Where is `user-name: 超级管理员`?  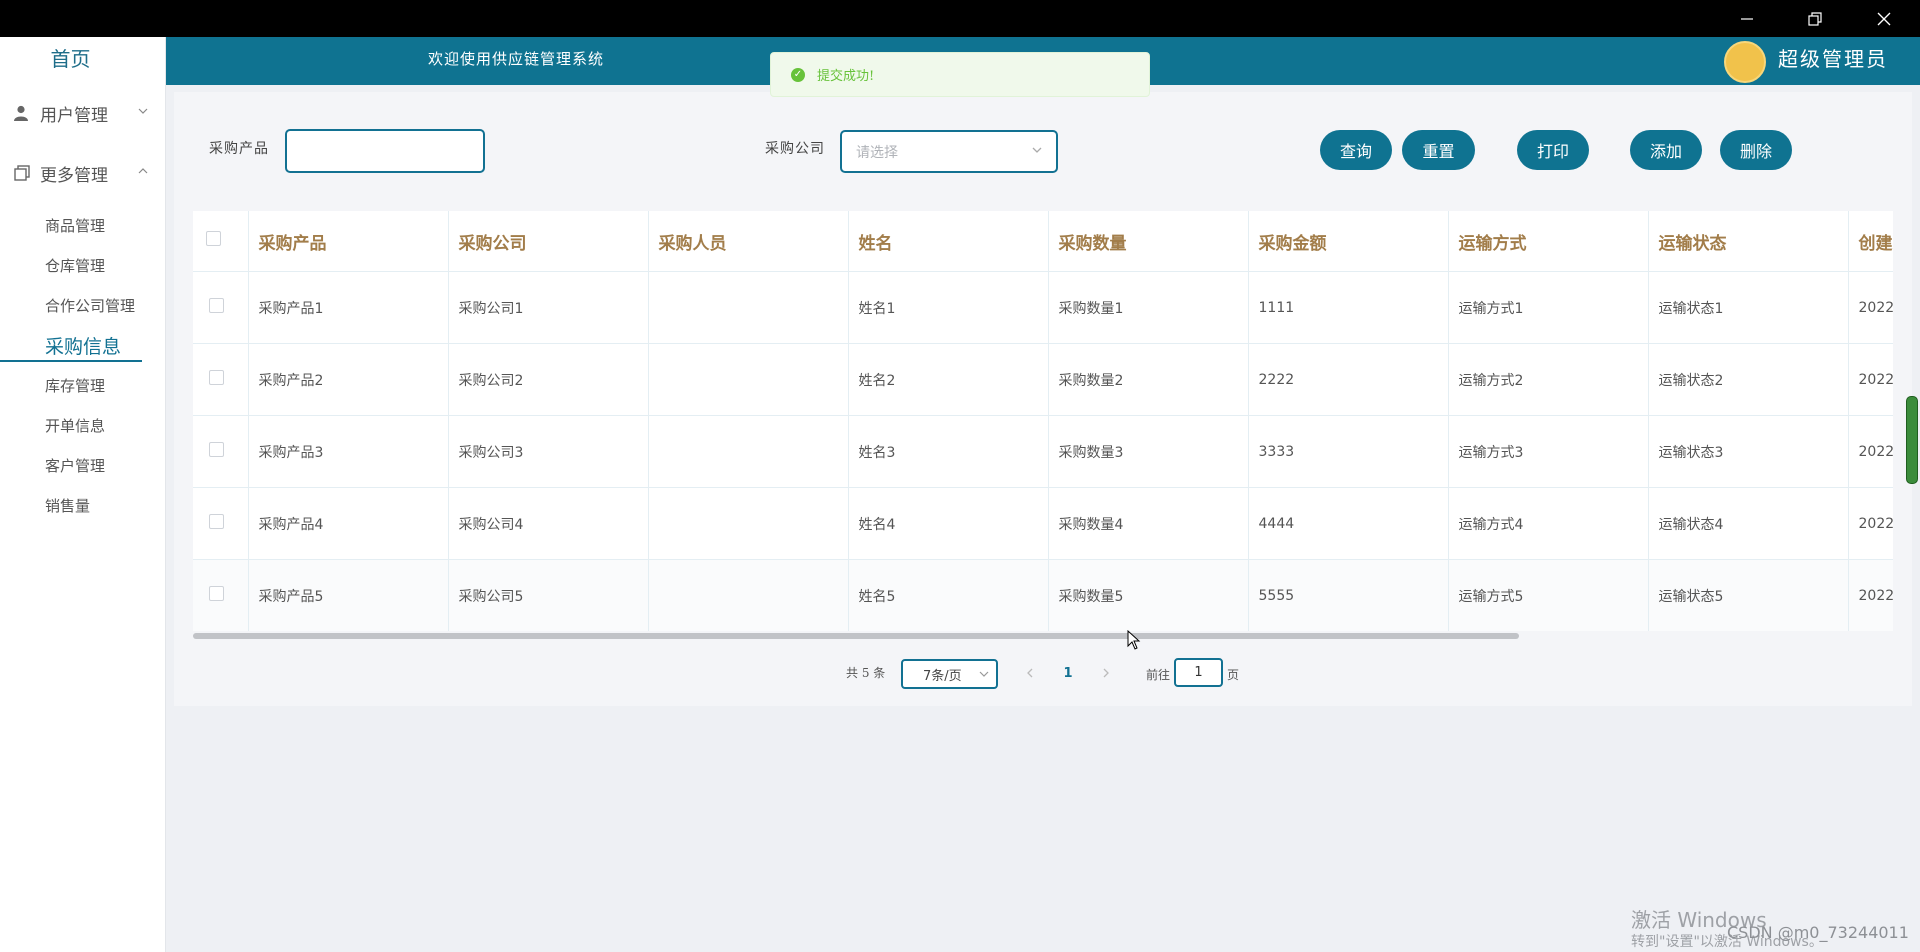 user-name: 超级管理员 is located at coordinates (1833, 57).